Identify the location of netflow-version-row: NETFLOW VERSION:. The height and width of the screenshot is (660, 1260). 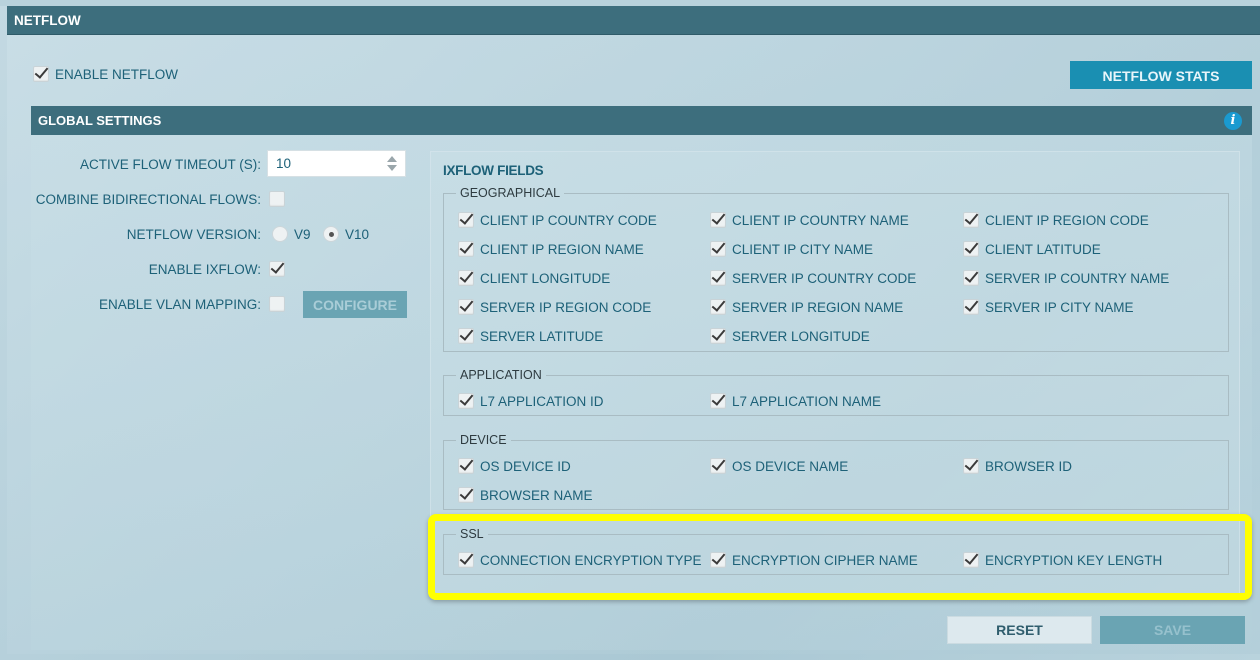
(146, 234).